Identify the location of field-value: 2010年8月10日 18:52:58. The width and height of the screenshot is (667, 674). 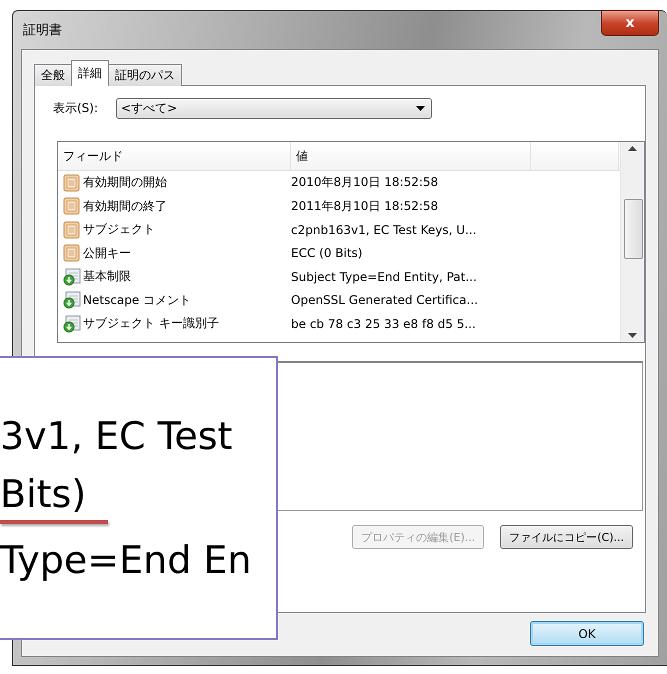
(364, 183).